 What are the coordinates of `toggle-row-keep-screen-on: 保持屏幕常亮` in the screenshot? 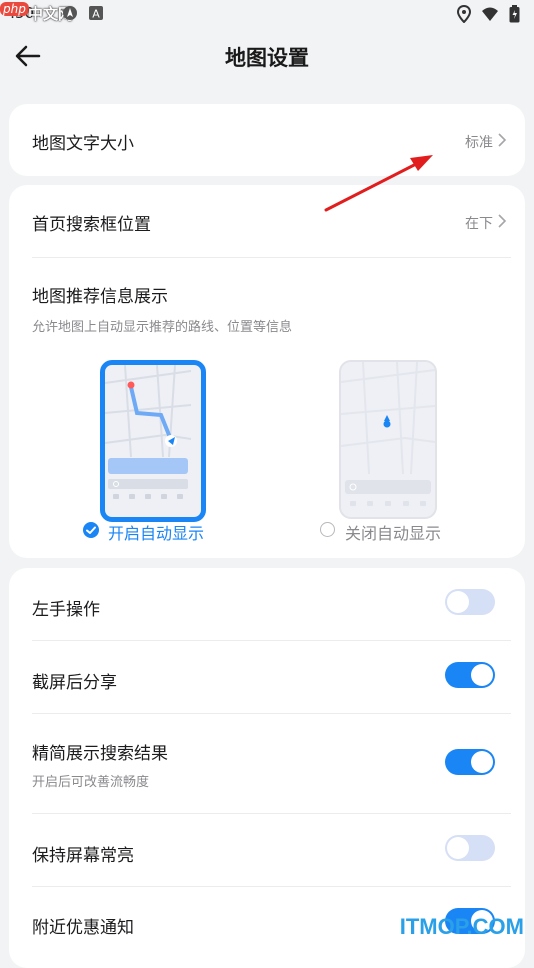 It's located at (267, 850).